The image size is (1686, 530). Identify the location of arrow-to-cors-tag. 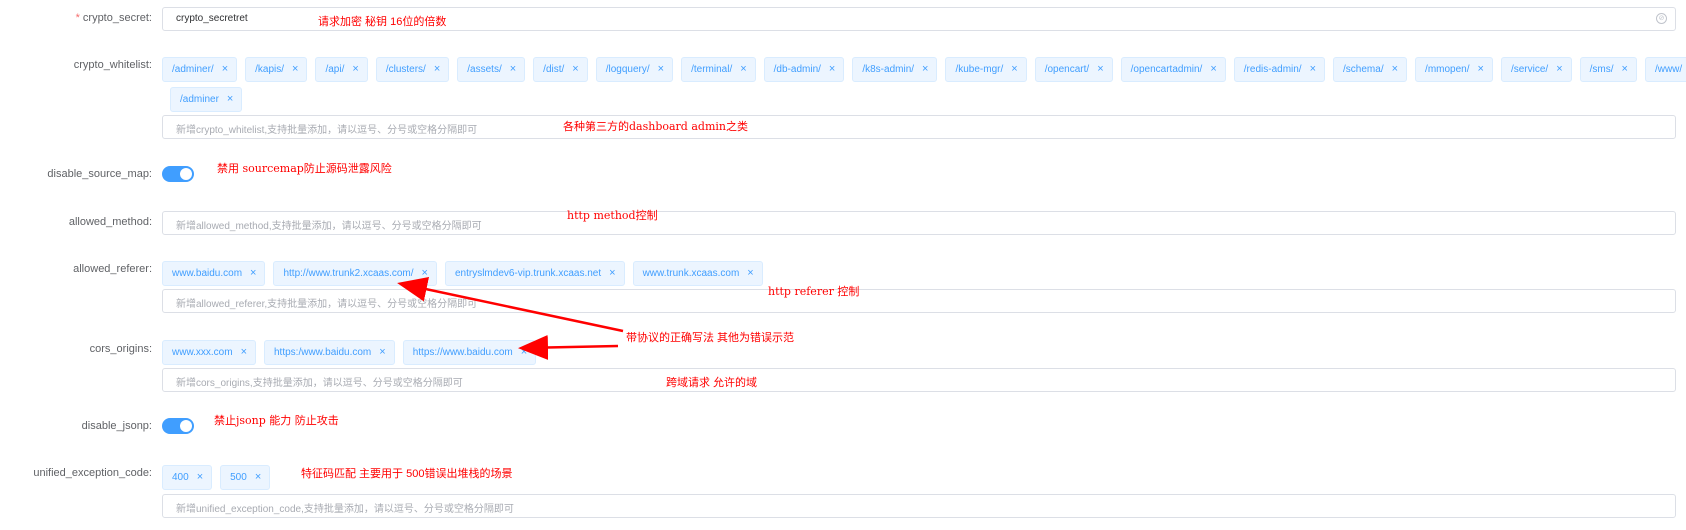
(568, 347).